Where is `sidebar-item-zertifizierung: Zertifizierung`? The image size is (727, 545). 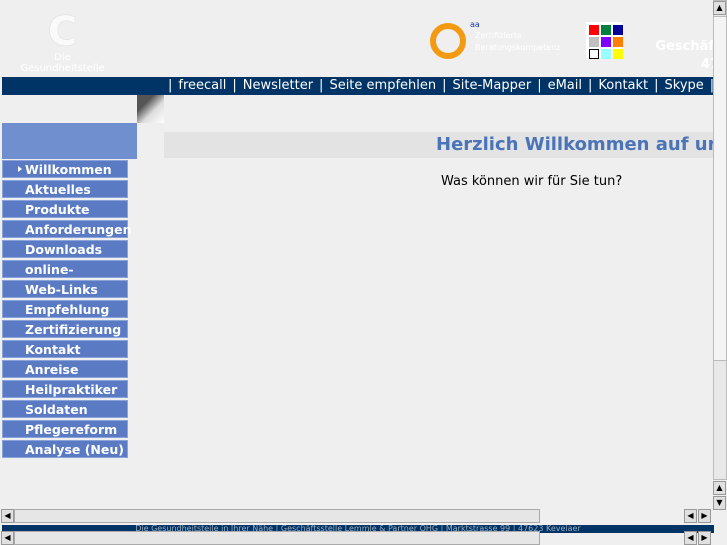 sidebar-item-zertifizierung: Zertifizierung is located at coordinates (65, 329).